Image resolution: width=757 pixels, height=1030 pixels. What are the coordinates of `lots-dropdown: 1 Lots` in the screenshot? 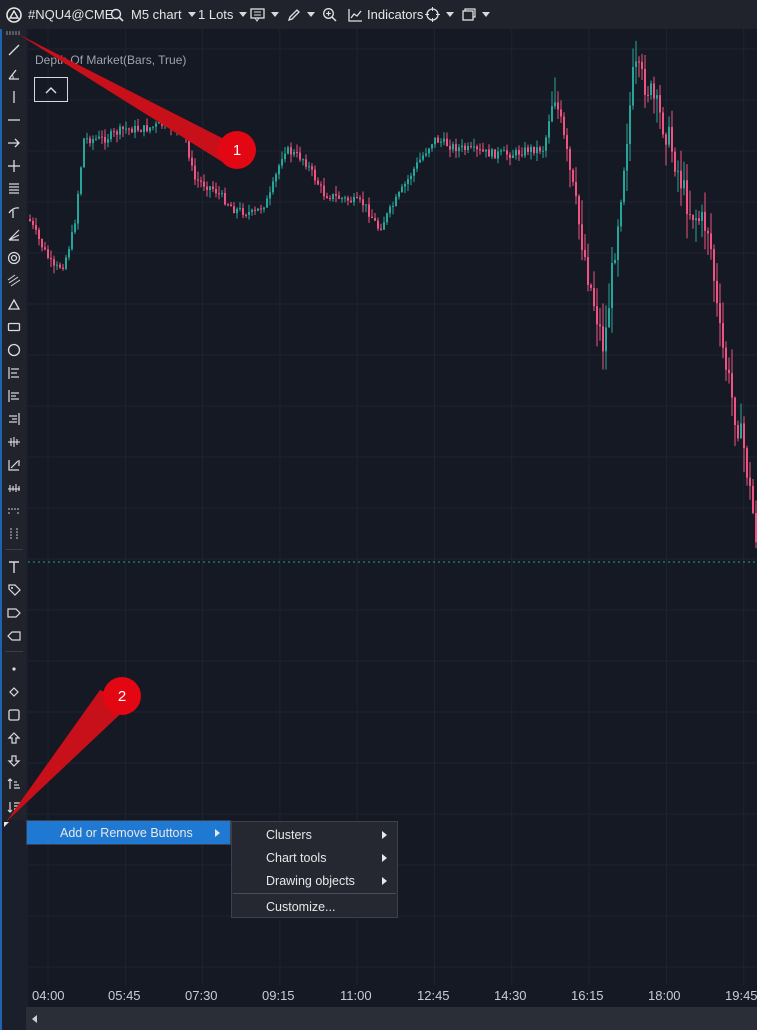 It's located at (223, 14).